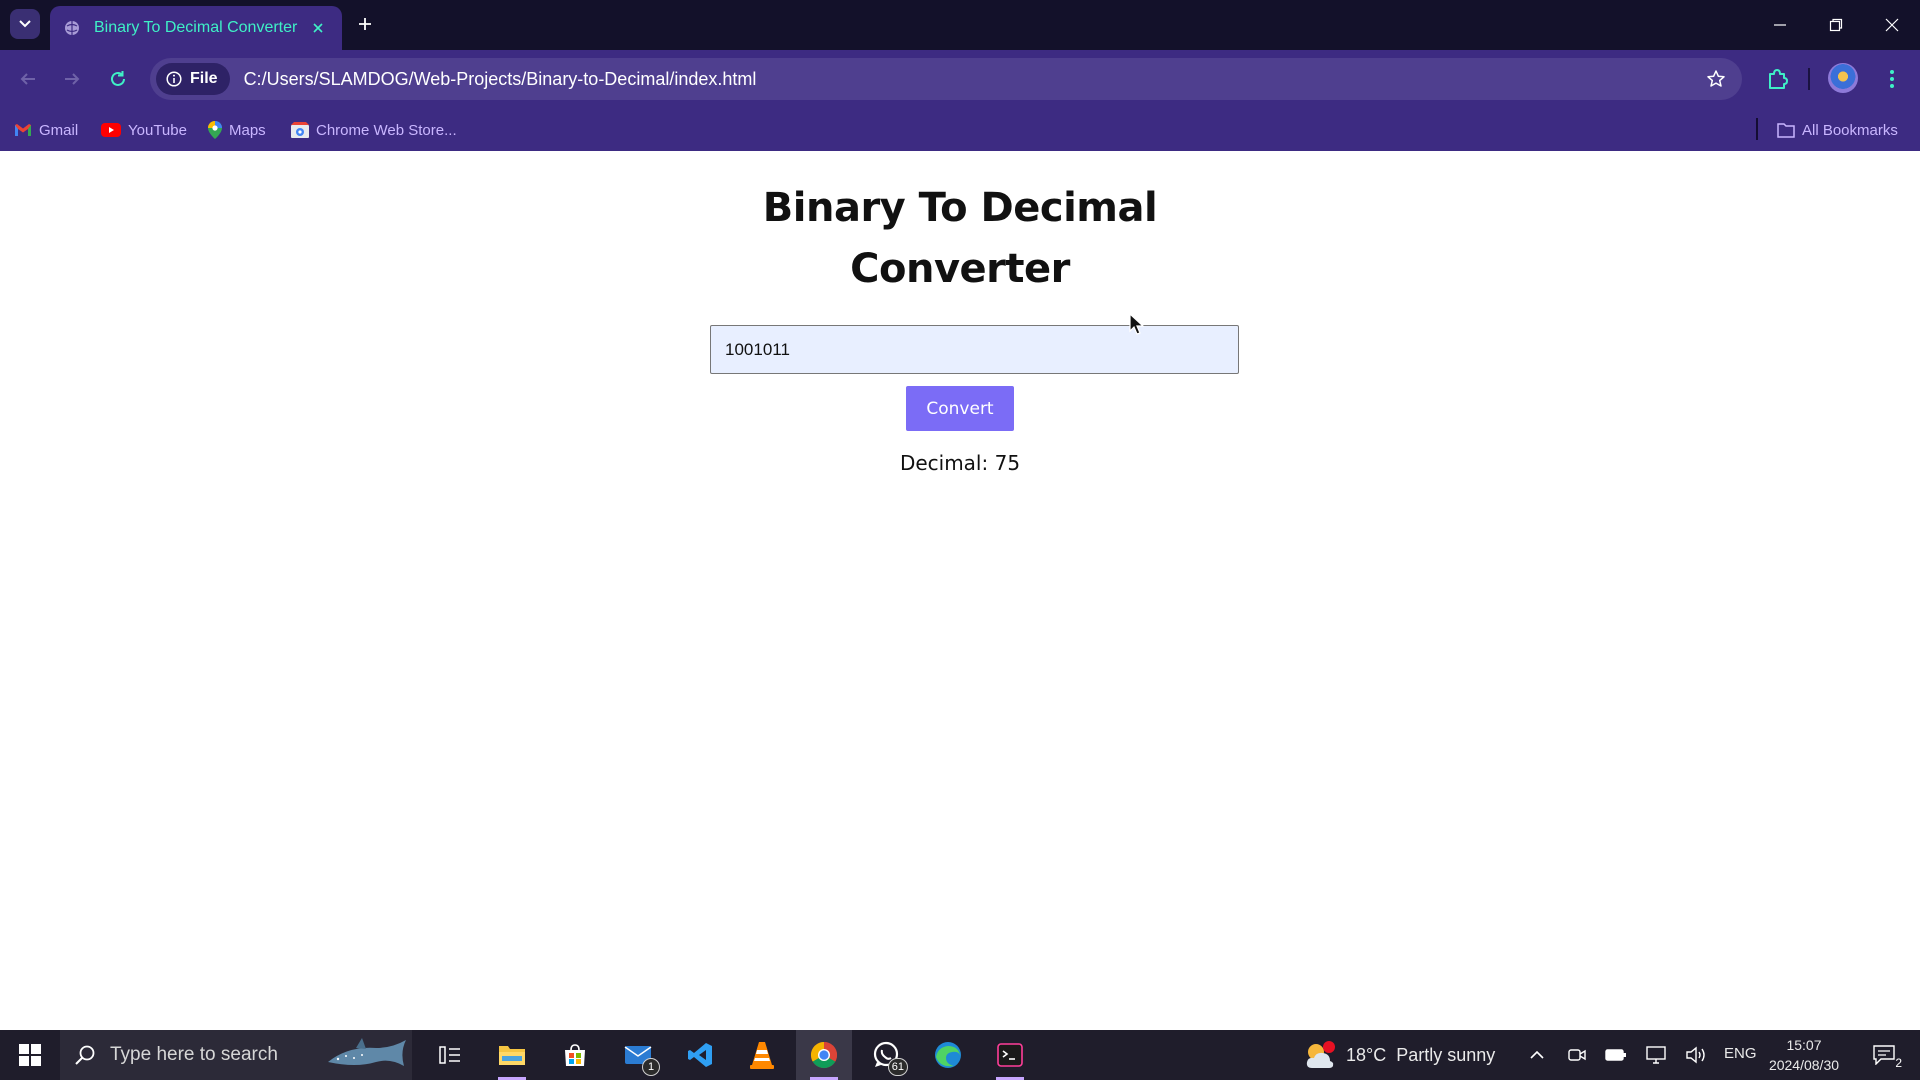 This screenshot has width=1920, height=1080. I want to click on vlc-app, so click(762, 1055).